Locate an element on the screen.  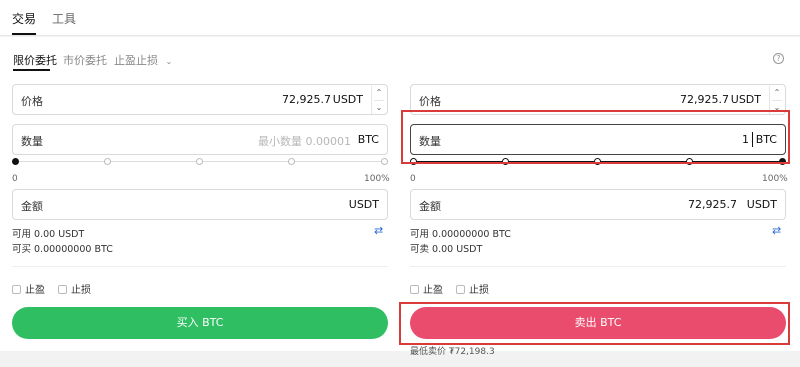
buy-stop-loss-checkbox: 止损 is located at coordinates (74, 288).